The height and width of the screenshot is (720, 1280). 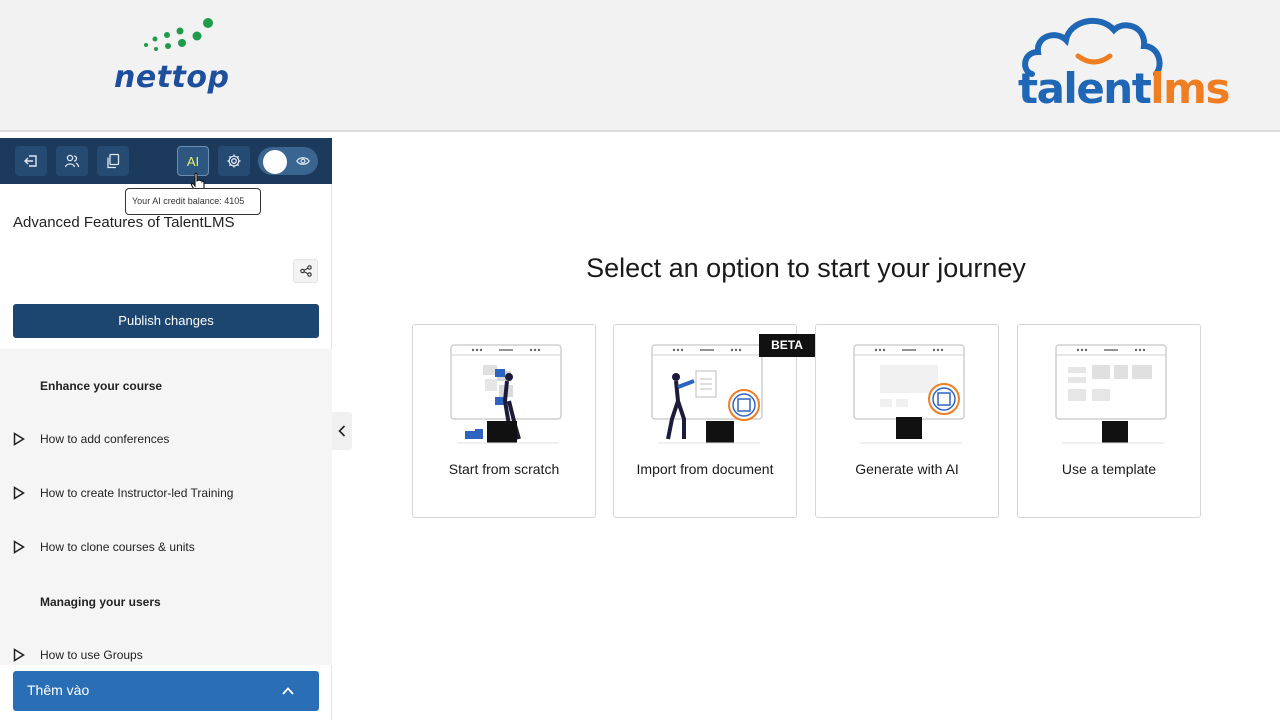 I want to click on option-label: Import from document, so click(x=705, y=469).